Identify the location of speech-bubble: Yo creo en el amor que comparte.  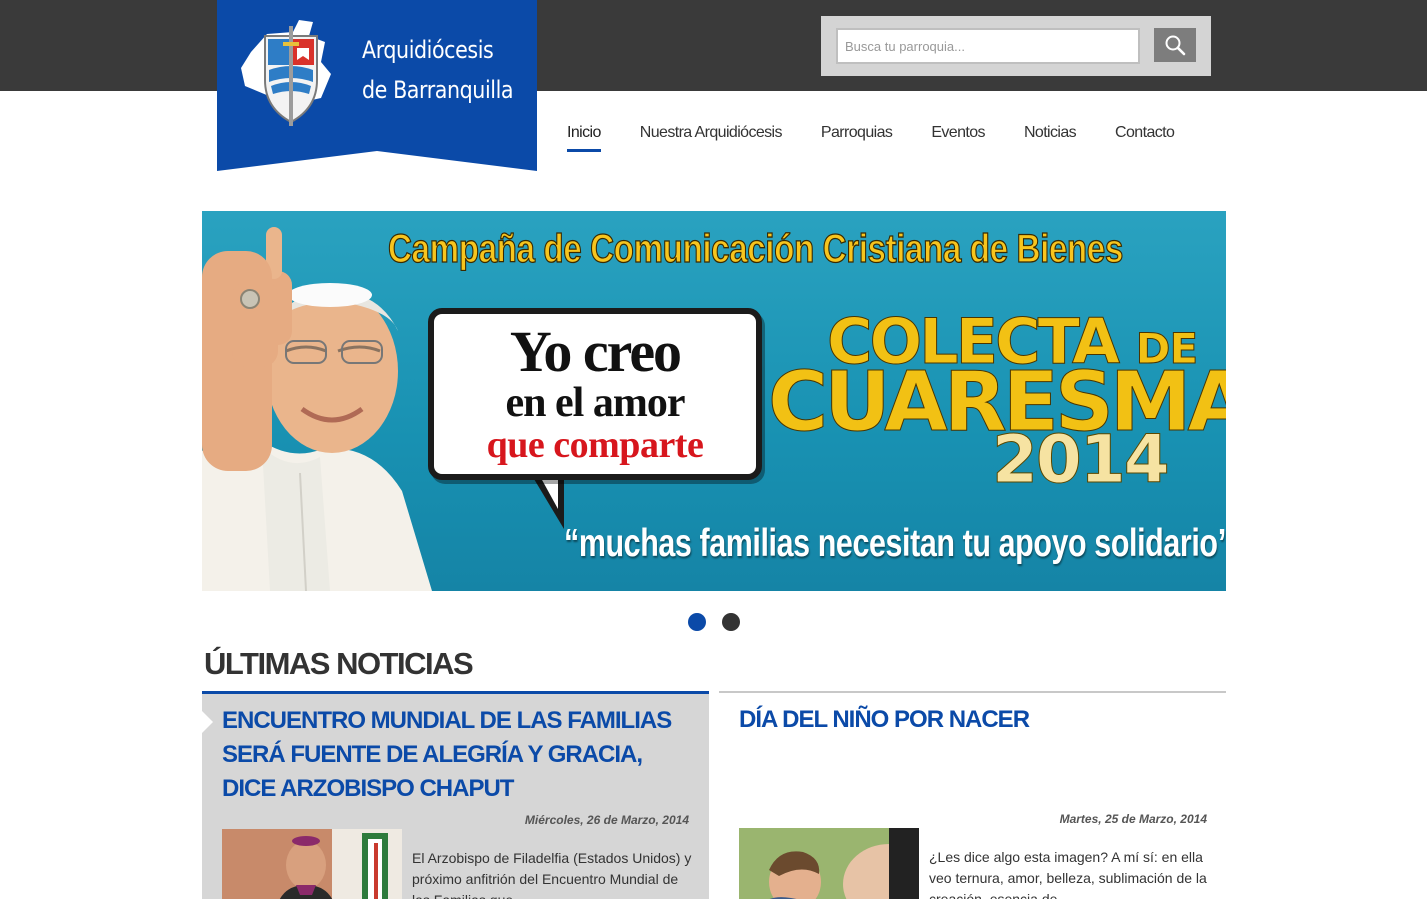
(595, 394).